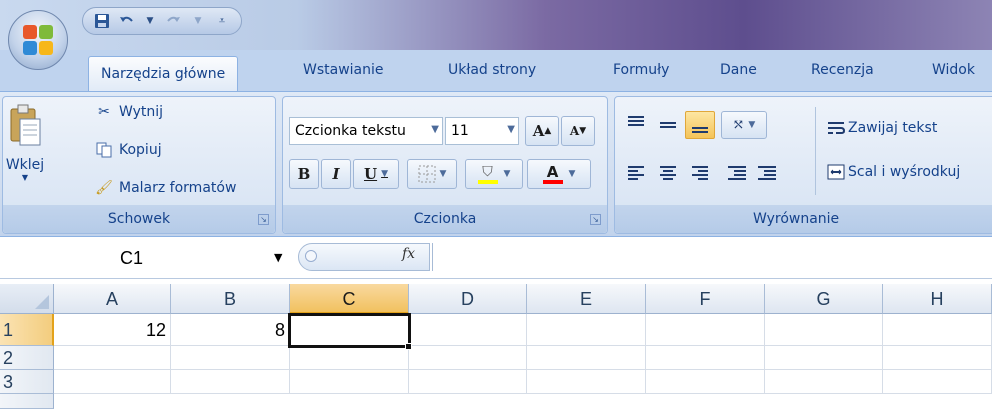 The image size is (992, 409). I want to click on align-middle-button, so click(668, 125).